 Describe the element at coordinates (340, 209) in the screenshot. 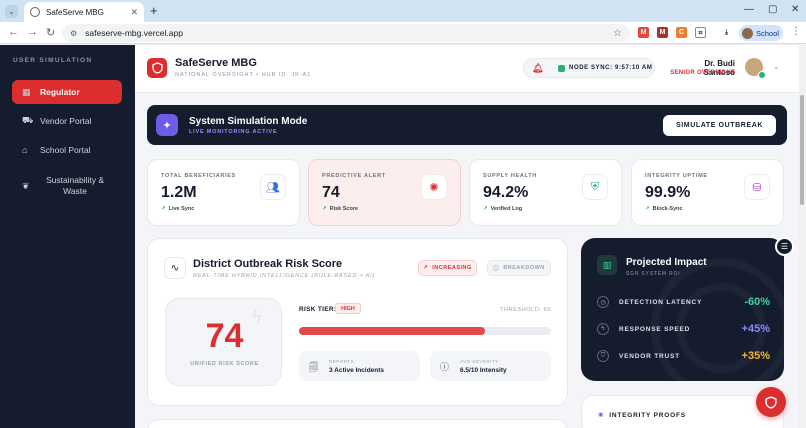

I see `stat-foot: ↗ Risk Score` at that location.